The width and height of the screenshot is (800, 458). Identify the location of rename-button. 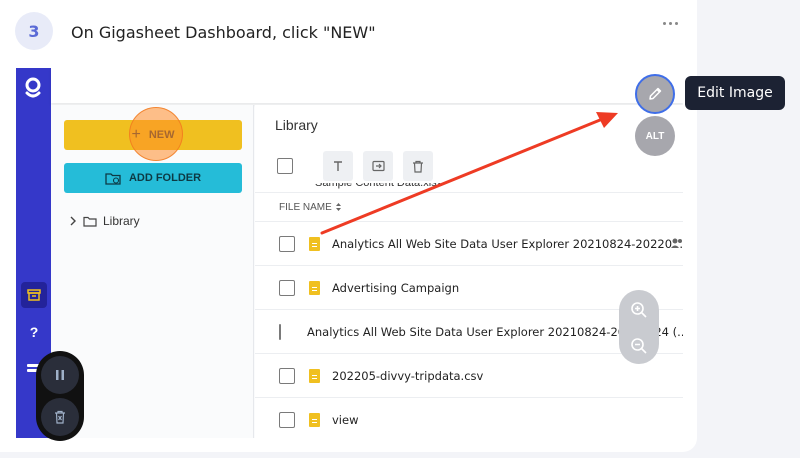
(338, 166).